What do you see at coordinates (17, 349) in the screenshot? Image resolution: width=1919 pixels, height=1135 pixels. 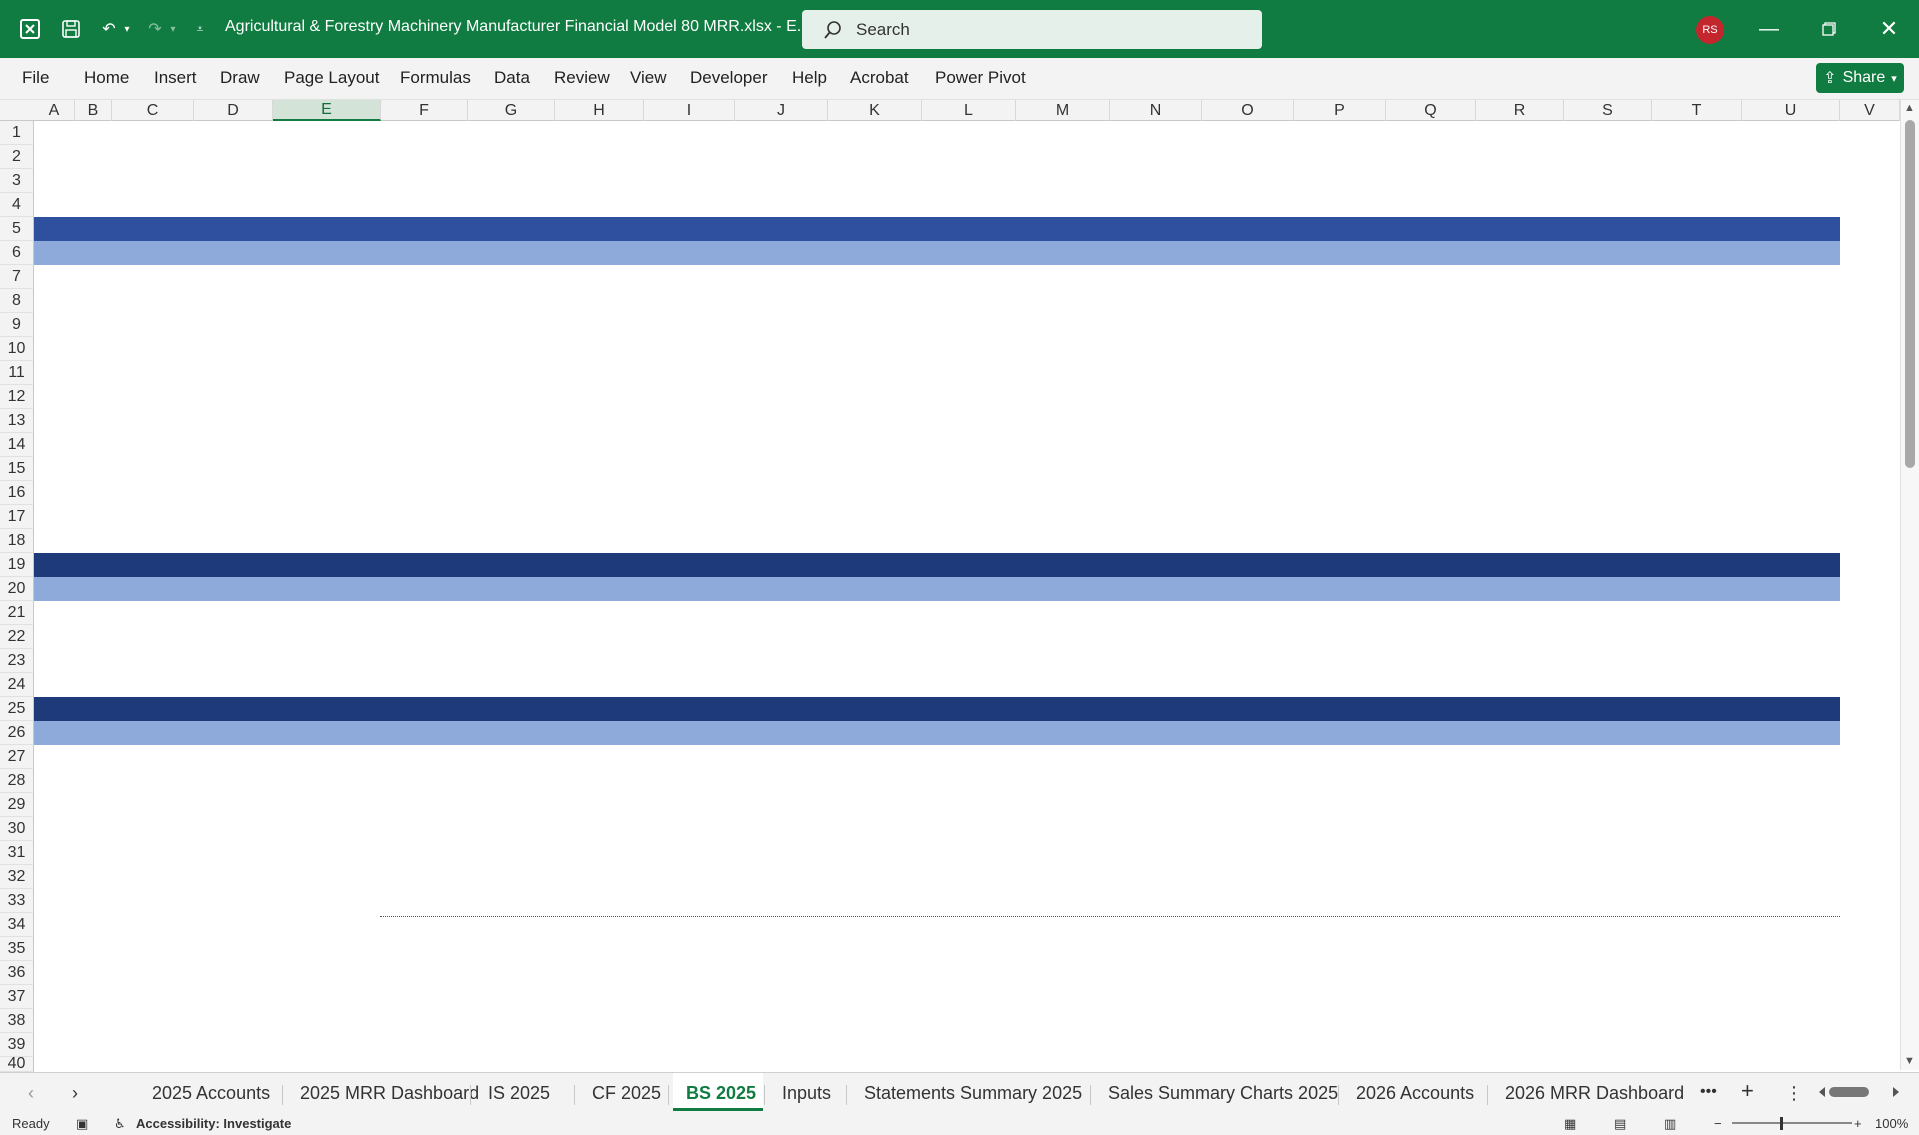 I see `row-header-10: 10` at bounding box center [17, 349].